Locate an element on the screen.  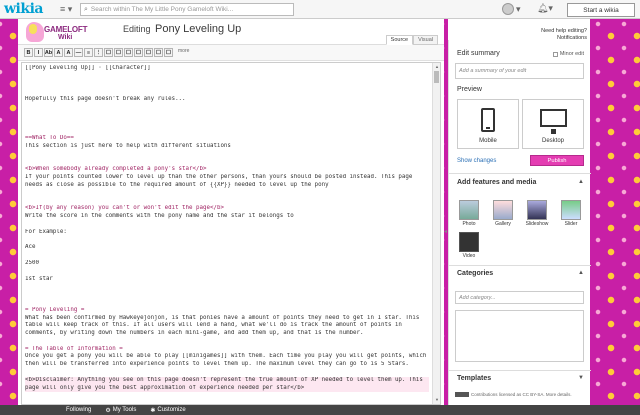
following-link: Following is located at coordinates (78, 410).